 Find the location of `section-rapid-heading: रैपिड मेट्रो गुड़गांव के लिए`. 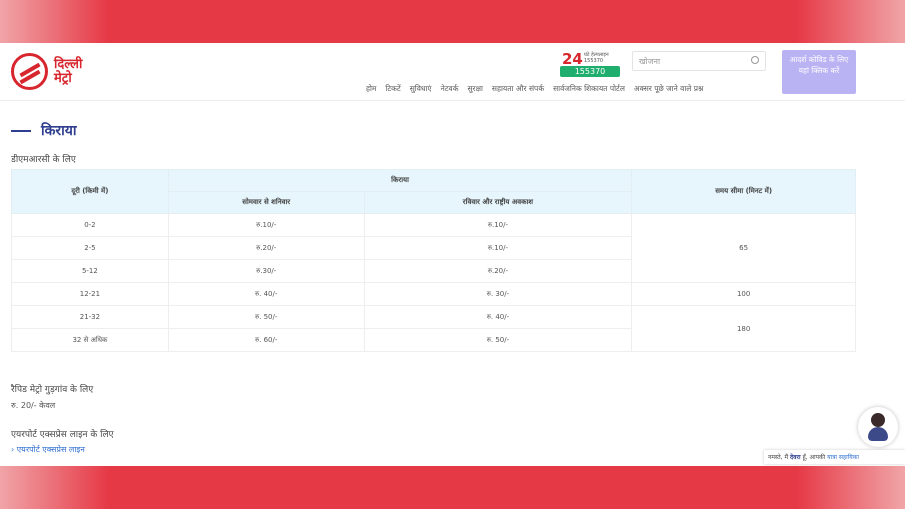

section-rapid-heading: रैपिड मेट्रो गुड़गांव के लिए is located at coordinates (52, 390).